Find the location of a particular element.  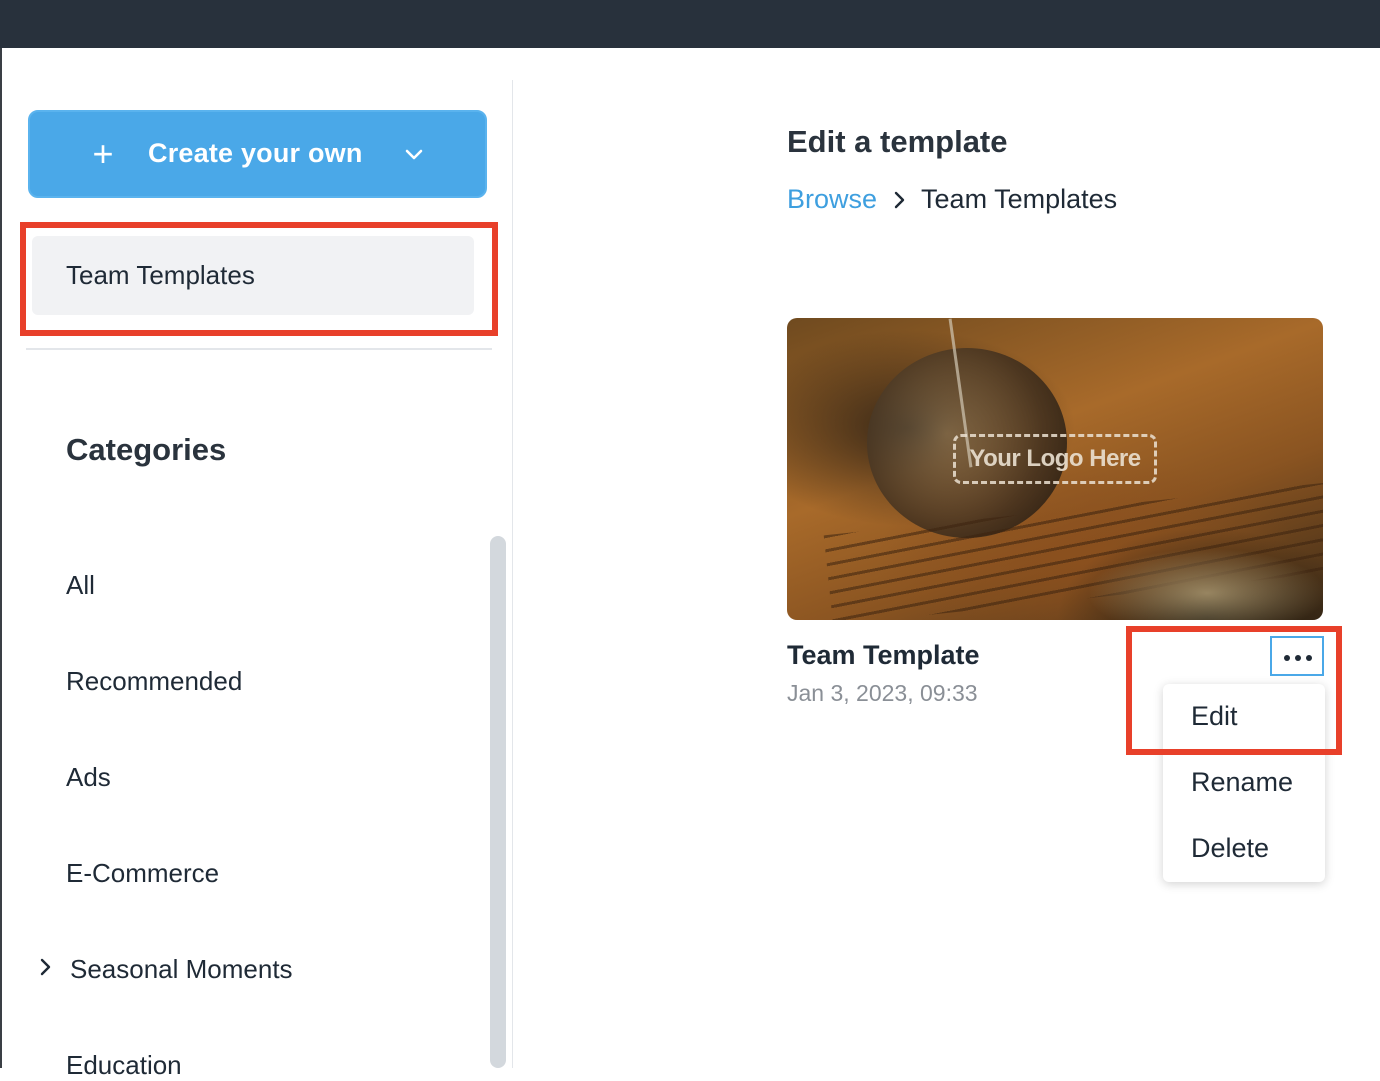

template-date: Jan 3, 2023, 09:33 is located at coordinates (882, 693).